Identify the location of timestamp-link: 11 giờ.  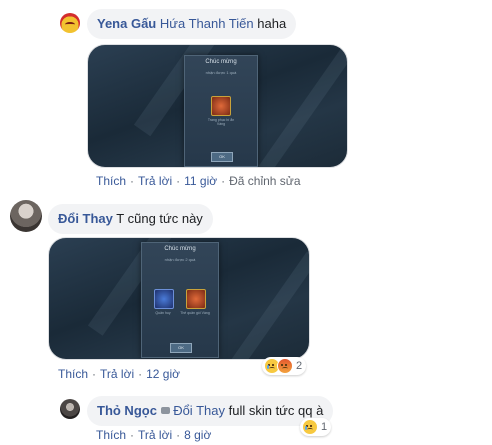
(200, 181).